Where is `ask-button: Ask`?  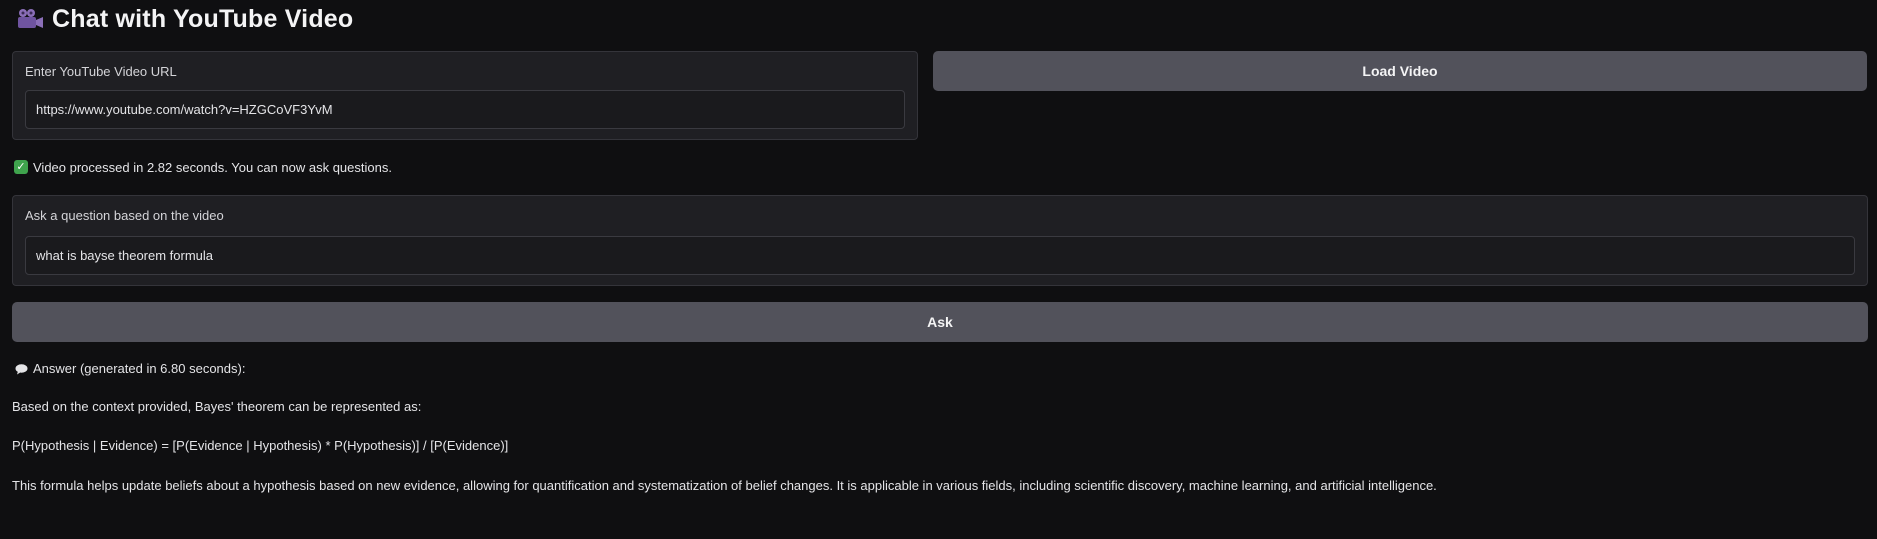 ask-button: Ask is located at coordinates (940, 322).